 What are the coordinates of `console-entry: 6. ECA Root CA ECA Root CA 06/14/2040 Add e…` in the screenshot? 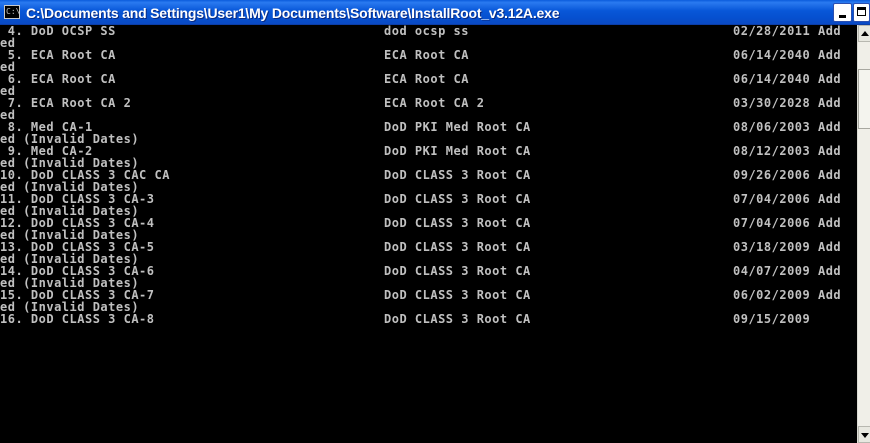 It's located at (428, 85).